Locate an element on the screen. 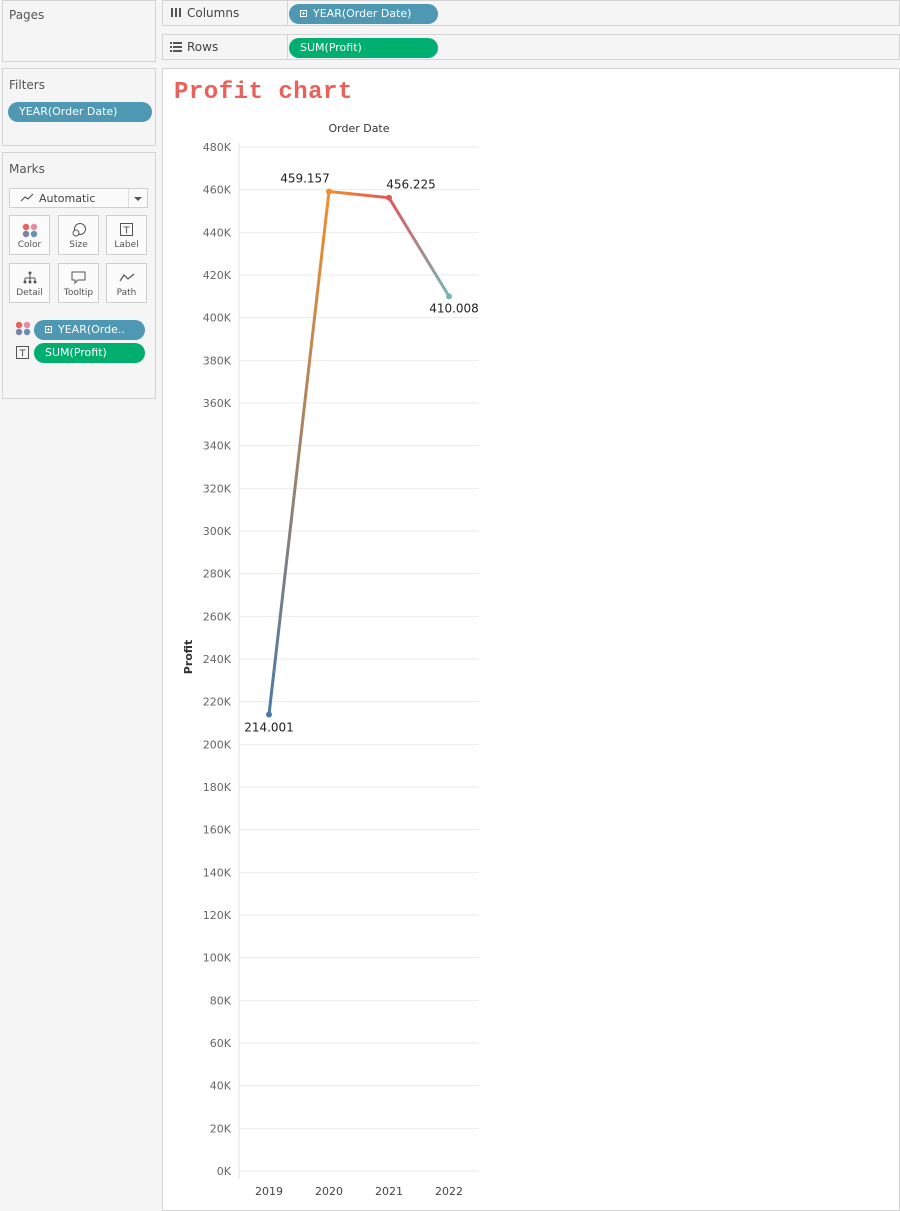  columns-icon is located at coordinates (176, 13).